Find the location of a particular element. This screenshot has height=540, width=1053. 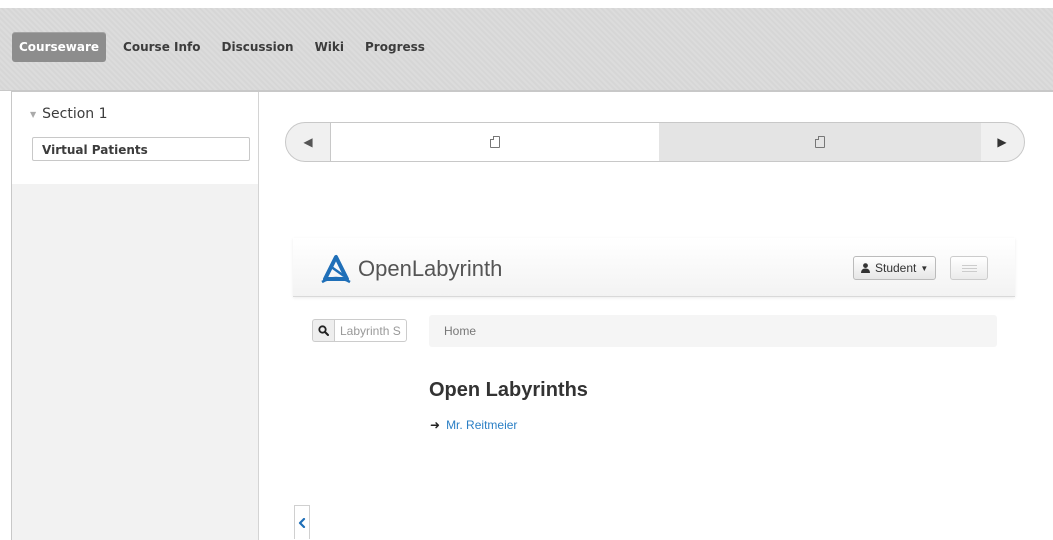

student-menu-button: Student ▼ is located at coordinates (895, 268).